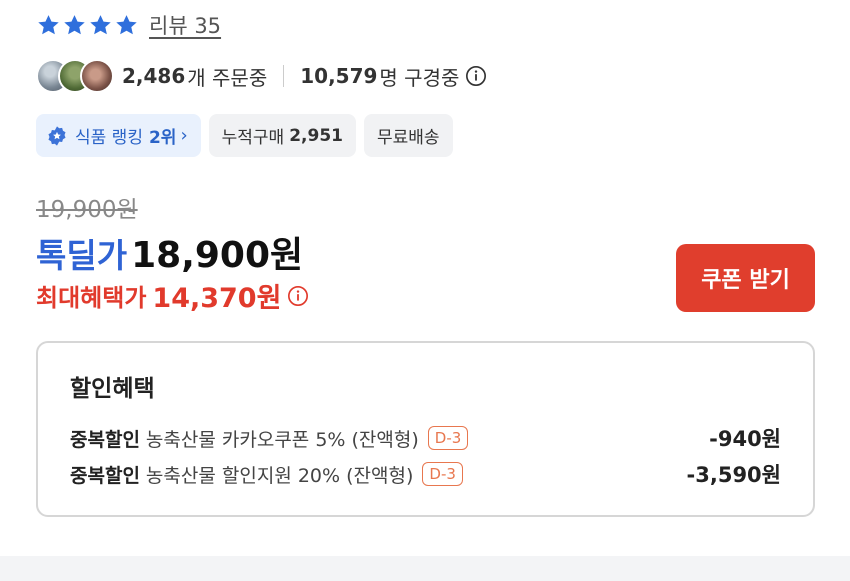  What do you see at coordinates (184, 135) in the screenshot?
I see `chevron-right-icon: ›` at bounding box center [184, 135].